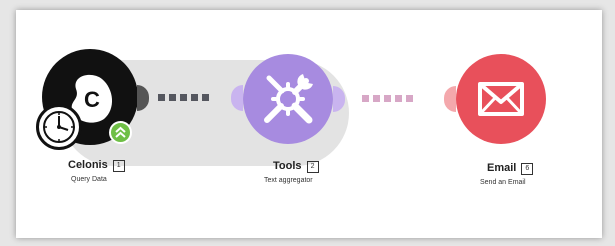  I want to click on envelope-icon, so click(501, 99).